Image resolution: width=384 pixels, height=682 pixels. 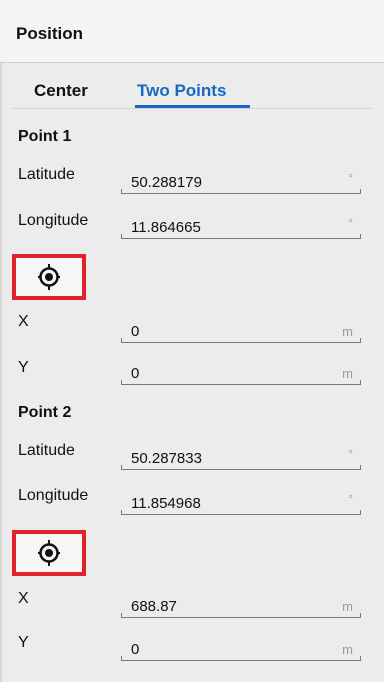 What do you see at coordinates (241, 227) in the screenshot?
I see `point-1-longitude-field: 11.864665 °` at bounding box center [241, 227].